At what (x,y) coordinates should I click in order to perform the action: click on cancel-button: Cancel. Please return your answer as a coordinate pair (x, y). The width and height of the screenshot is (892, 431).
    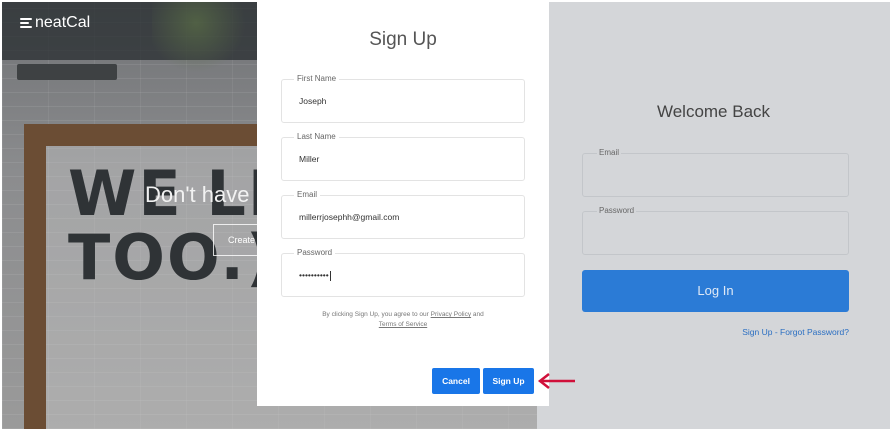
    Looking at the image, I should click on (456, 381).